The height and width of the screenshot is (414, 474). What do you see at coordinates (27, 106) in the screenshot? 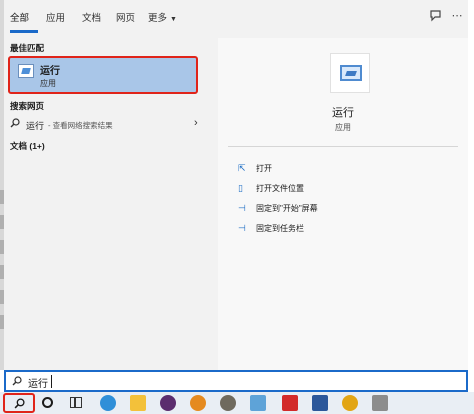
I see `web-search-heading: 搜索网页` at bounding box center [27, 106].